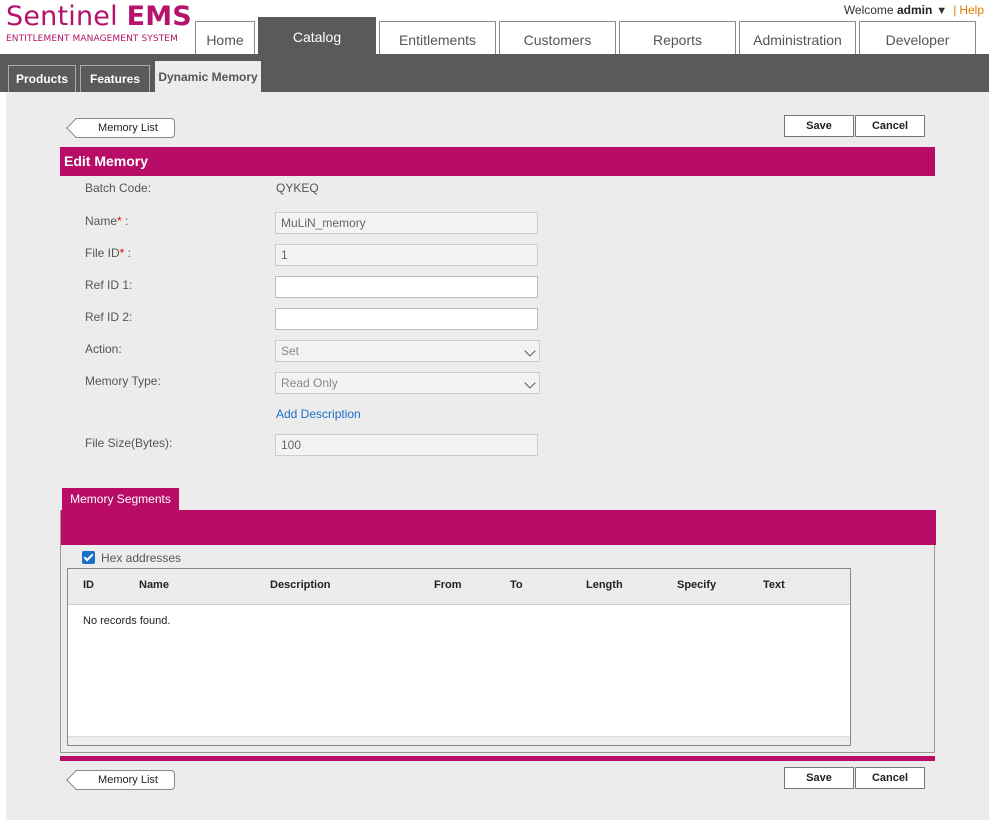 This screenshot has width=989, height=820. What do you see at coordinates (406, 287) in the screenshot?
I see `ref-id-1-field` at bounding box center [406, 287].